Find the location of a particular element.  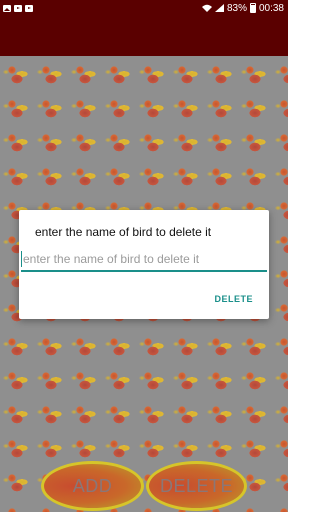

dialog-title: enter the name of bird to delete it is located at coordinates (123, 232).